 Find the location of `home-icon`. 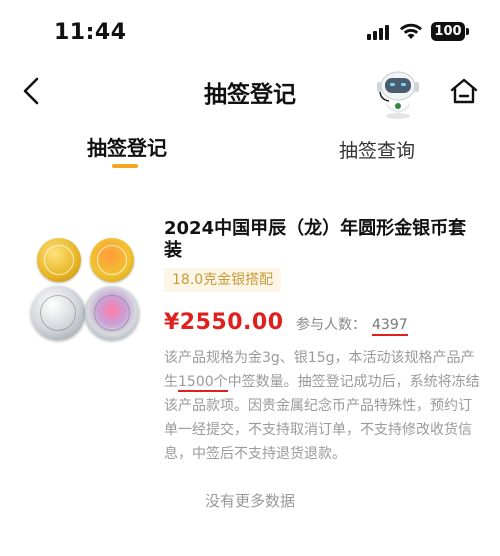

home-icon is located at coordinates (464, 91).